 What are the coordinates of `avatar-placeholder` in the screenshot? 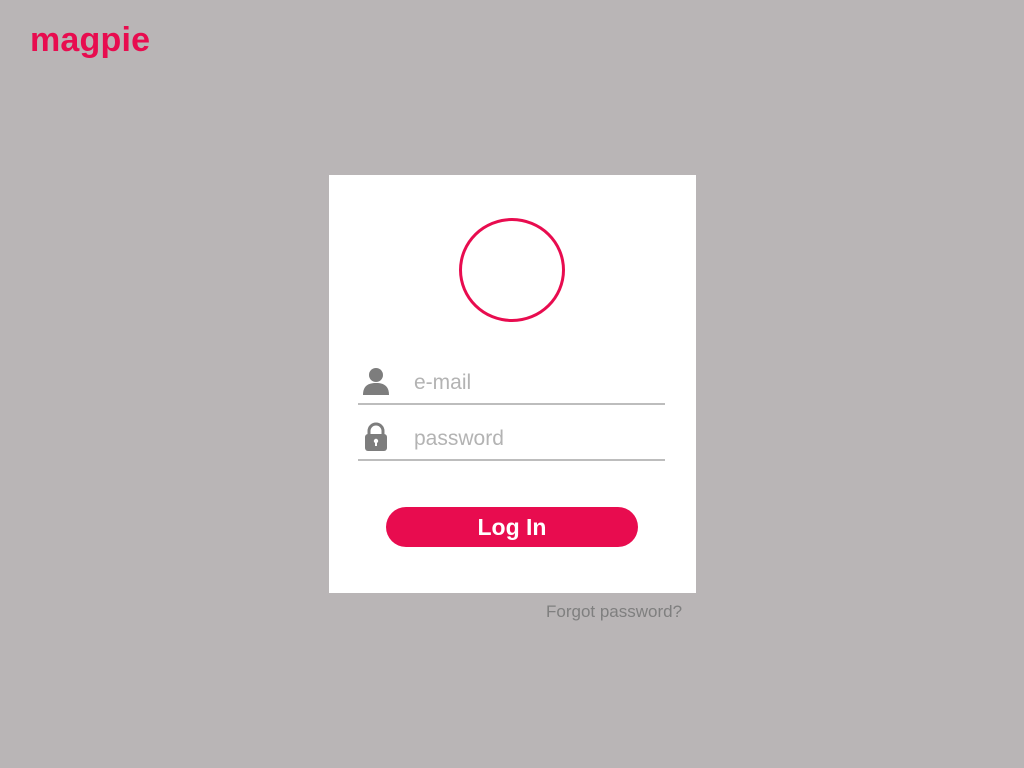 It's located at (512, 270).